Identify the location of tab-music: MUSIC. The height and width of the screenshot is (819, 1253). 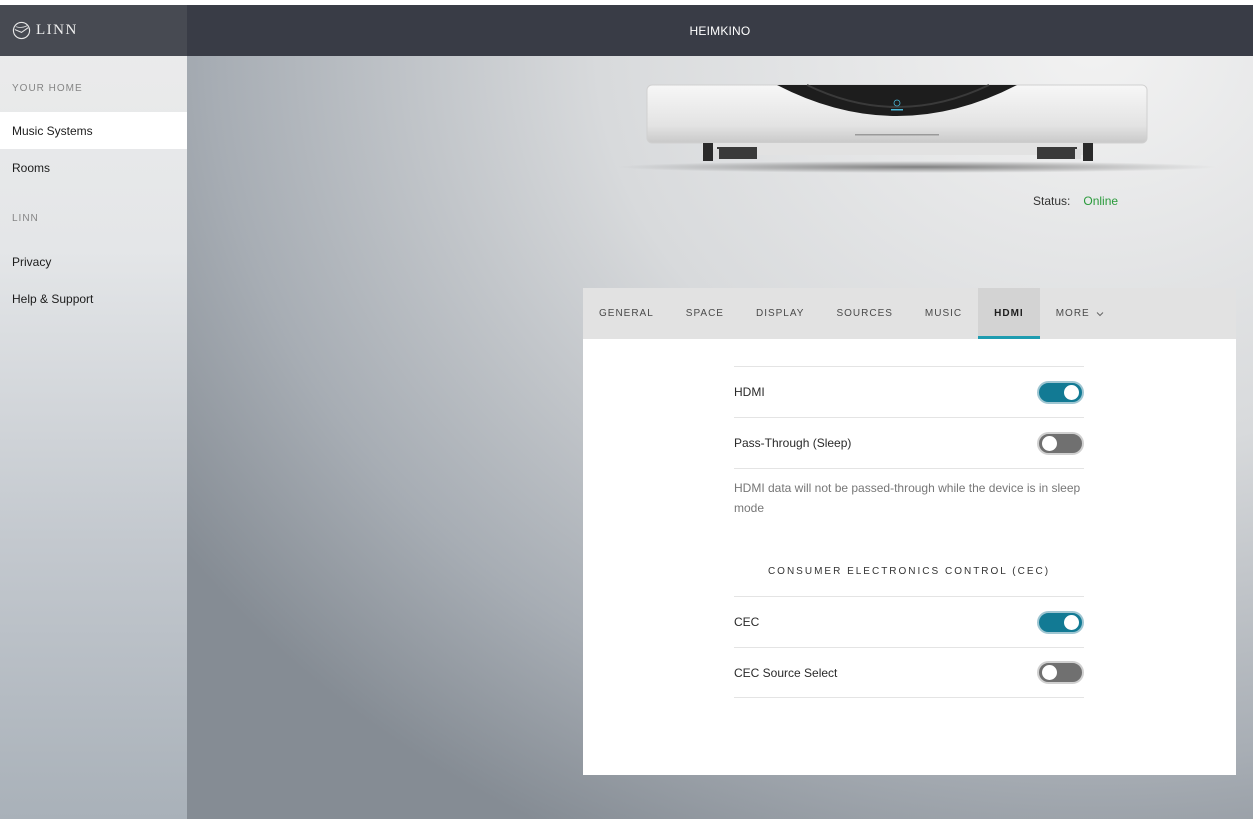
(943, 313).